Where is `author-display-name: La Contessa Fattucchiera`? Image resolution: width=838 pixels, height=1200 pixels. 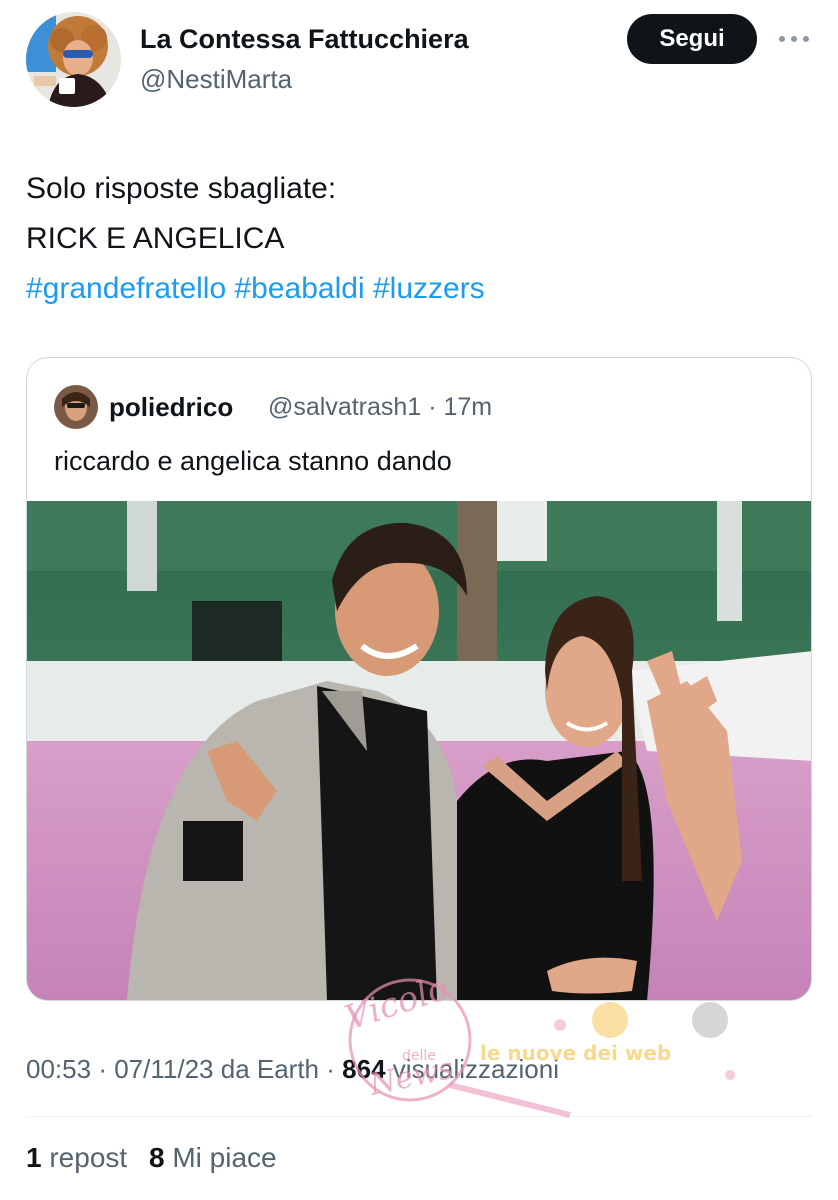
author-display-name: La Contessa Fattucchiera is located at coordinates (304, 39).